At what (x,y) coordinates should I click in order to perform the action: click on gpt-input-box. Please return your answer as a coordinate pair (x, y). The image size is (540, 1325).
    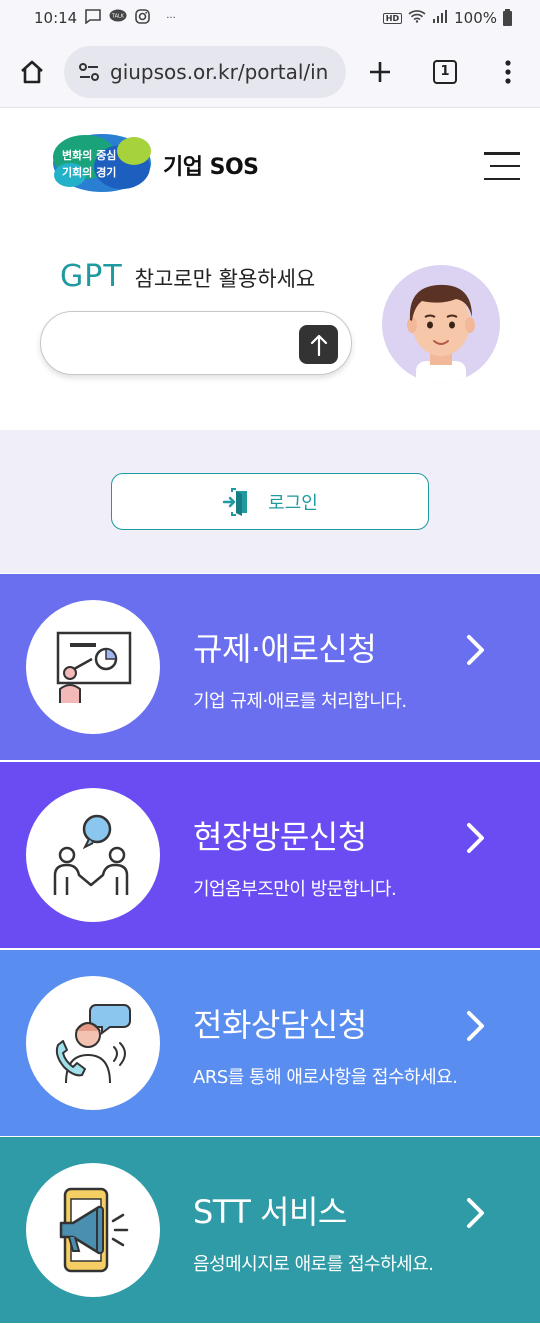
    Looking at the image, I should click on (196, 343).